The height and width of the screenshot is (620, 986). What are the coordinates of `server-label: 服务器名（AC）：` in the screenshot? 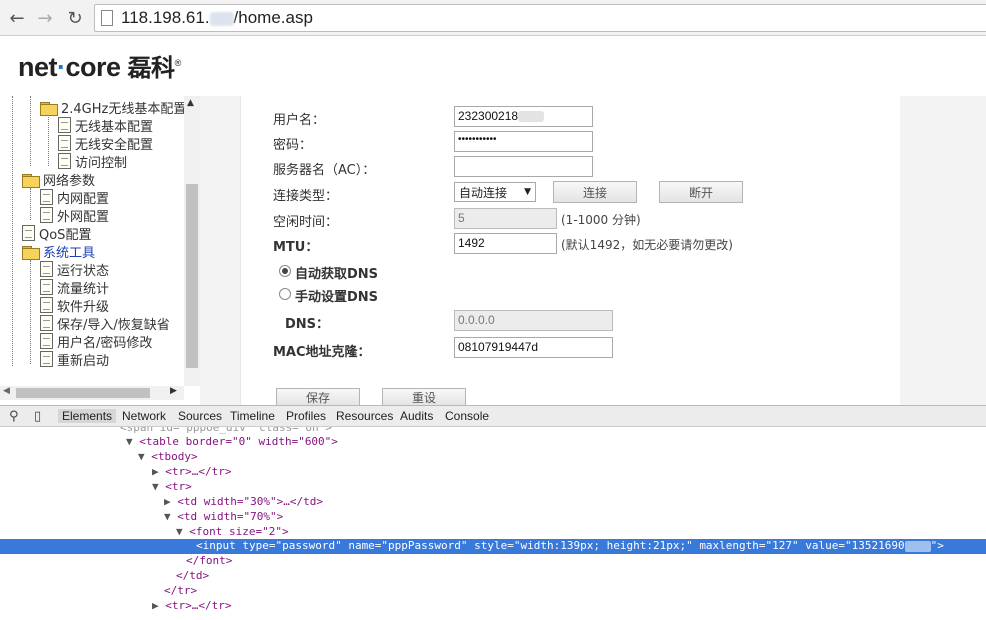 It's located at (324, 170).